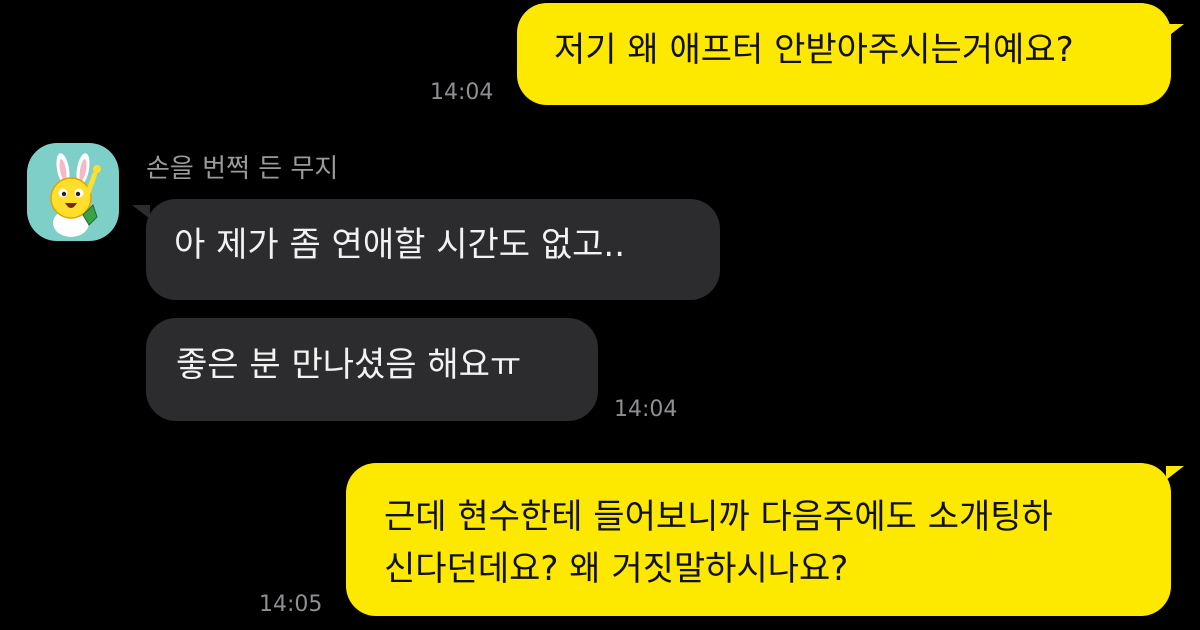  What do you see at coordinates (291, 604) in the screenshot?
I see `message-timestamp: 14:05` at bounding box center [291, 604].